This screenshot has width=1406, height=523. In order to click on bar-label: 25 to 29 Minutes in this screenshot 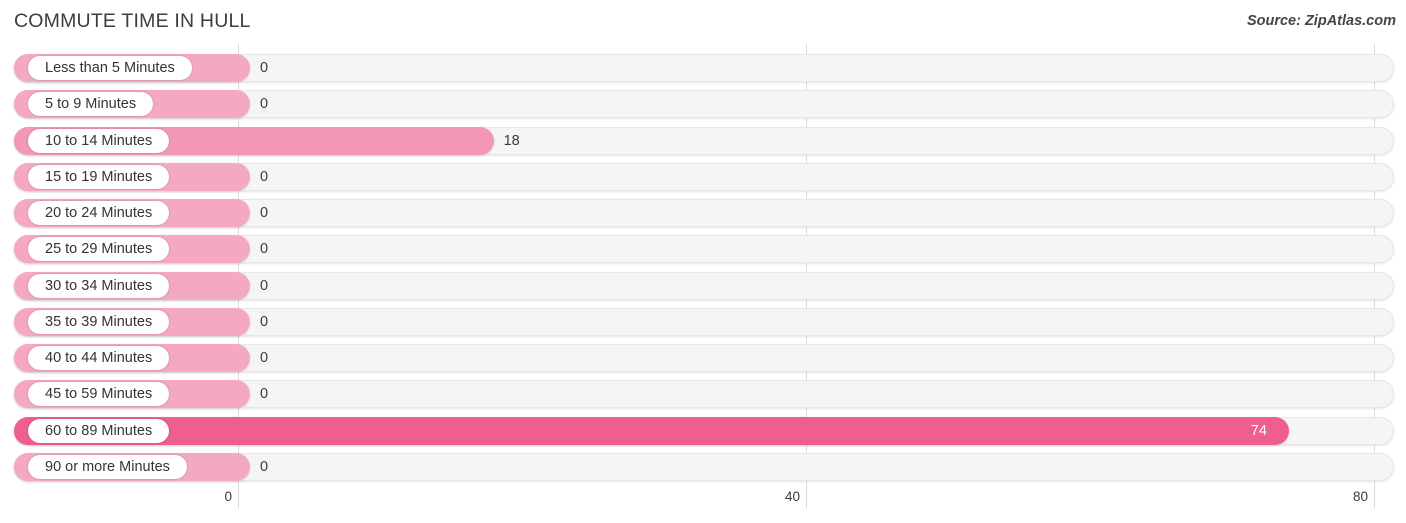, I will do `click(99, 249)`.